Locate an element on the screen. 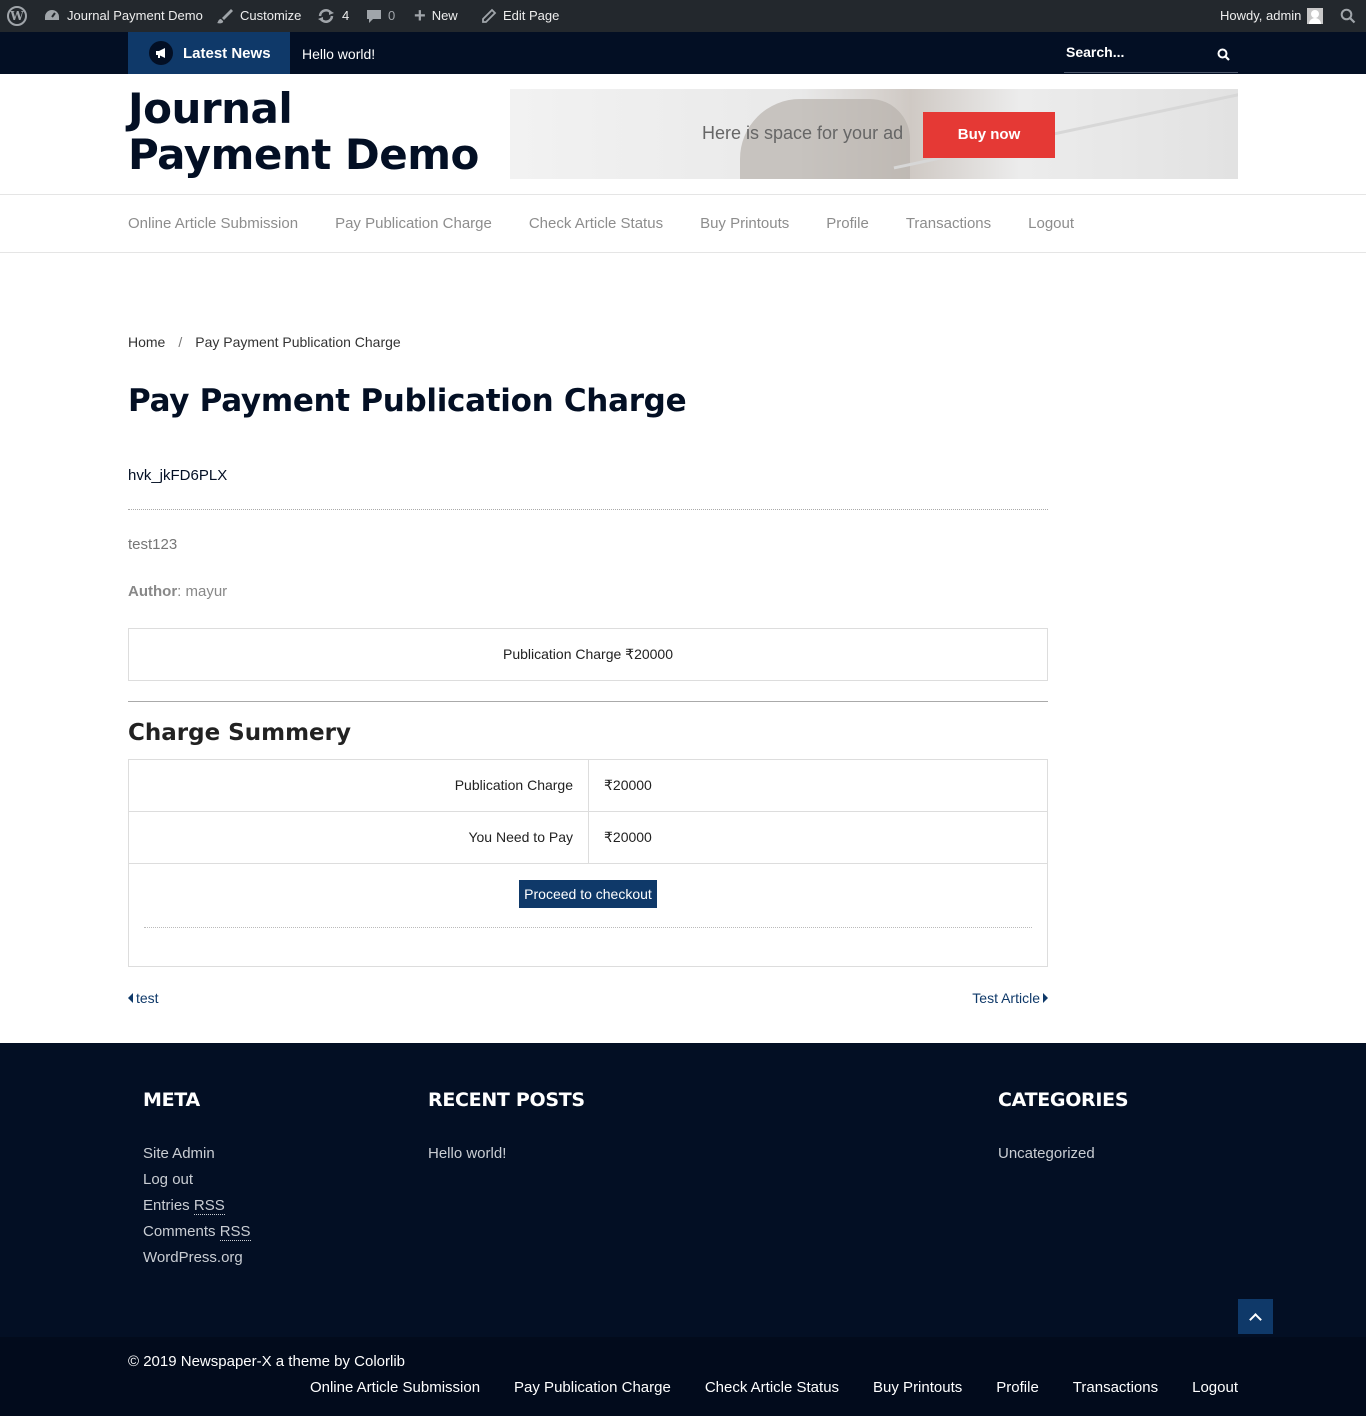 The width and height of the screenshot is (1366, 1416). back-to-top-button is located at coordinates (1255, 1316).